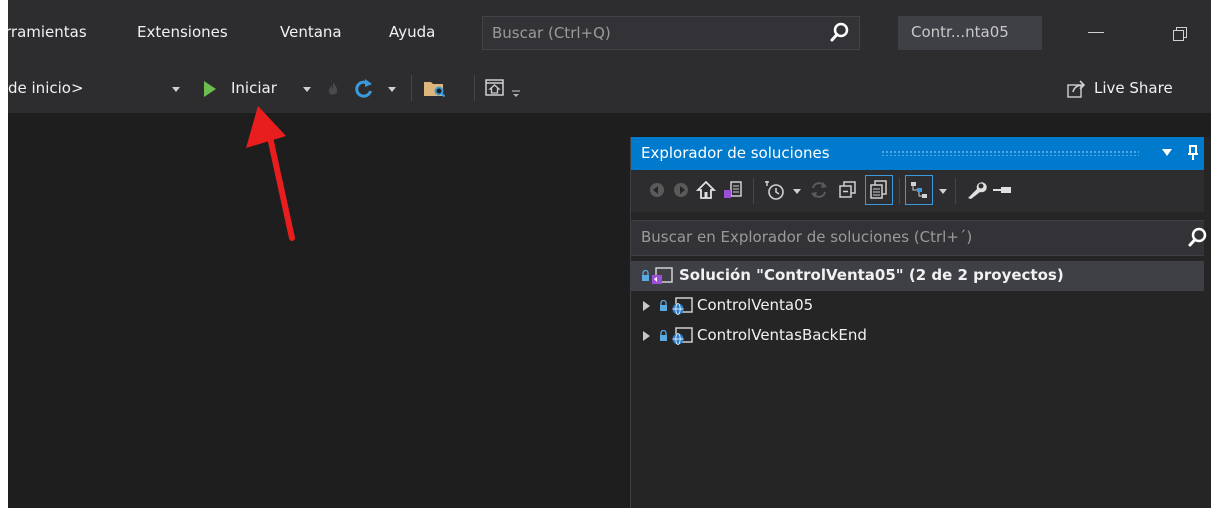 This screenshot has height=508, width=1211. What do you see at coordinates (1010, 153) in the screenshot?
I see `title-bar-grip` at bounding box center [1010, 153].